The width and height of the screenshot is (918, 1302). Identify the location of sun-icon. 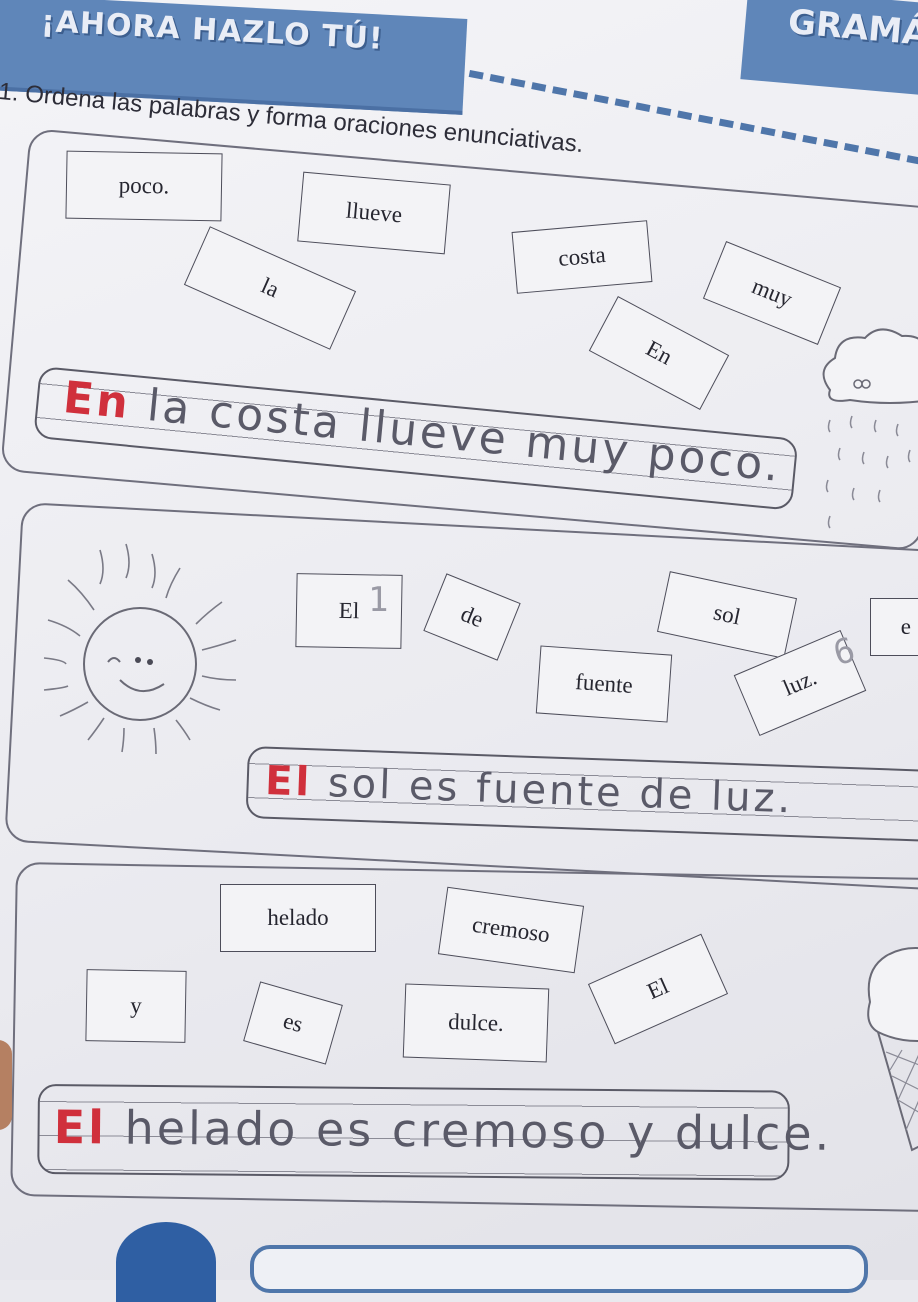
(140, 649).